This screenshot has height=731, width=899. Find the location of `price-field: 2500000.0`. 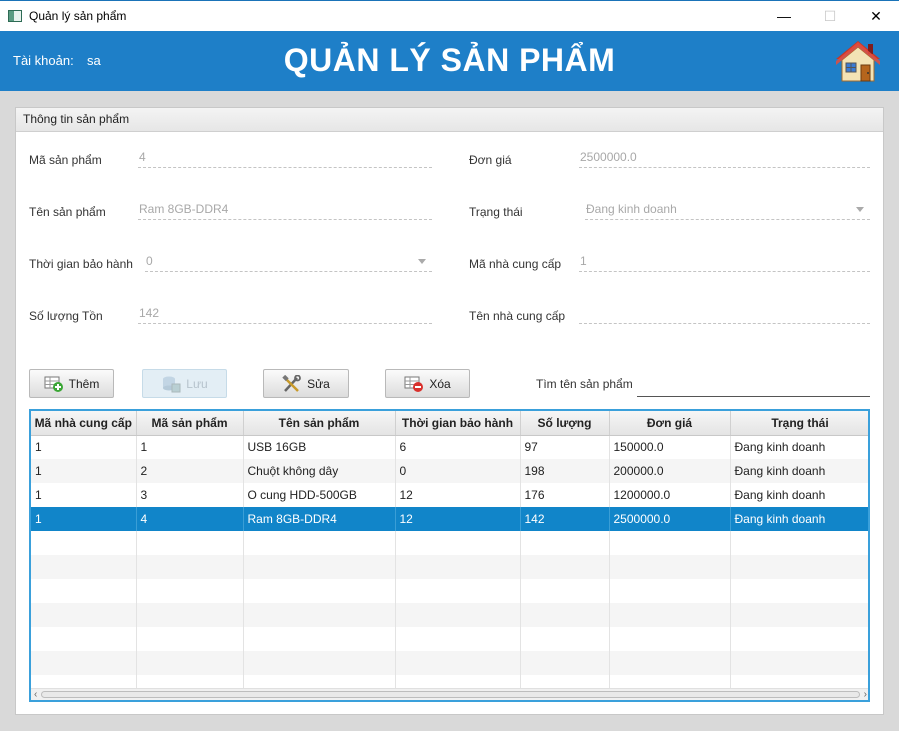

price-field: 2500000.0 is located at coordinates (724, 158).